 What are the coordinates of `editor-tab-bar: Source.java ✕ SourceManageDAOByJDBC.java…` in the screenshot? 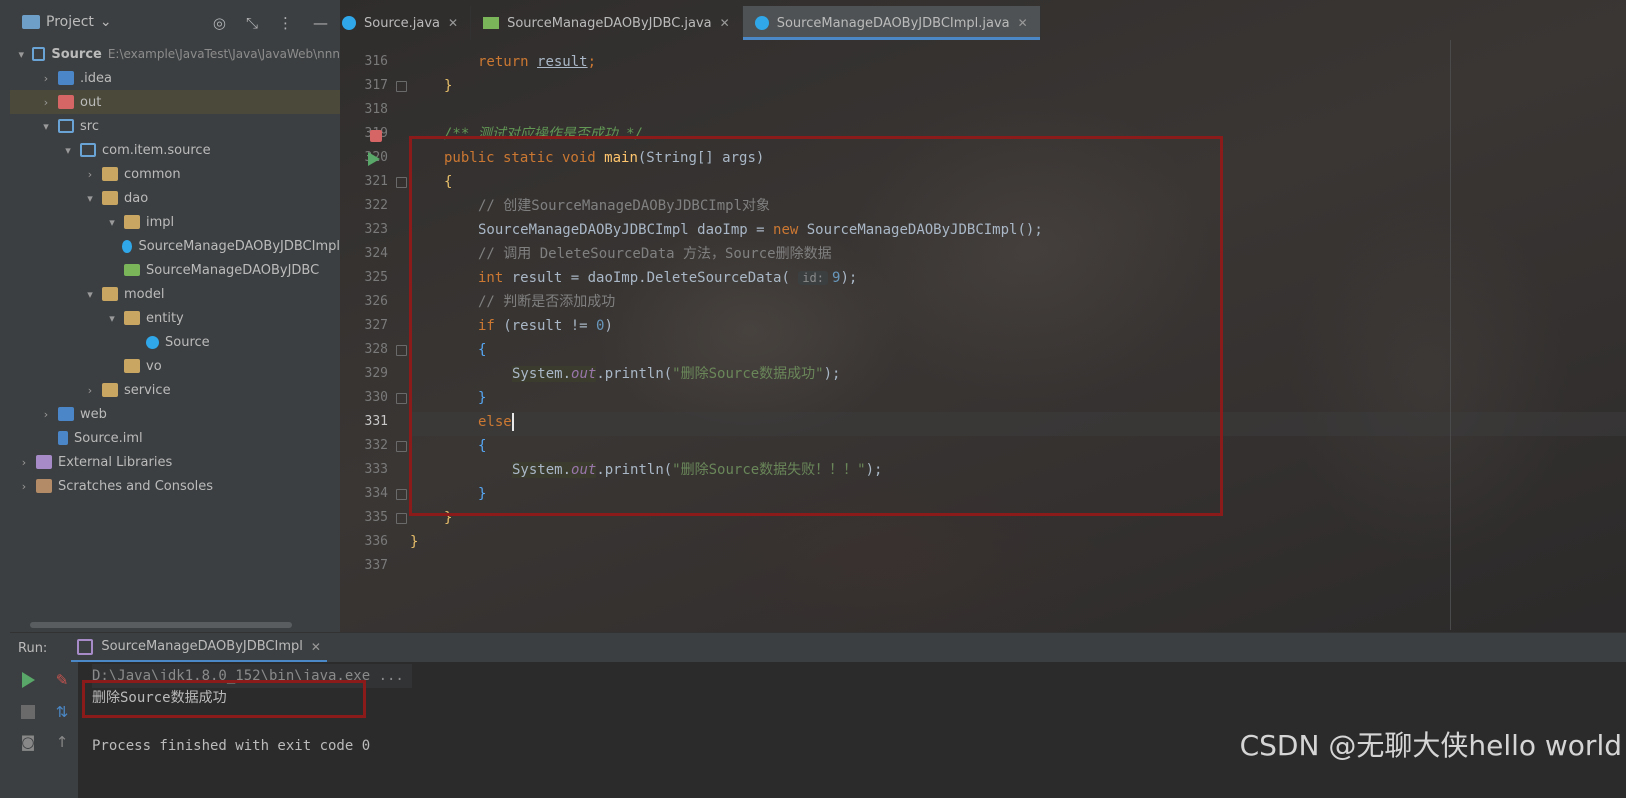 It's located at (978, 23).